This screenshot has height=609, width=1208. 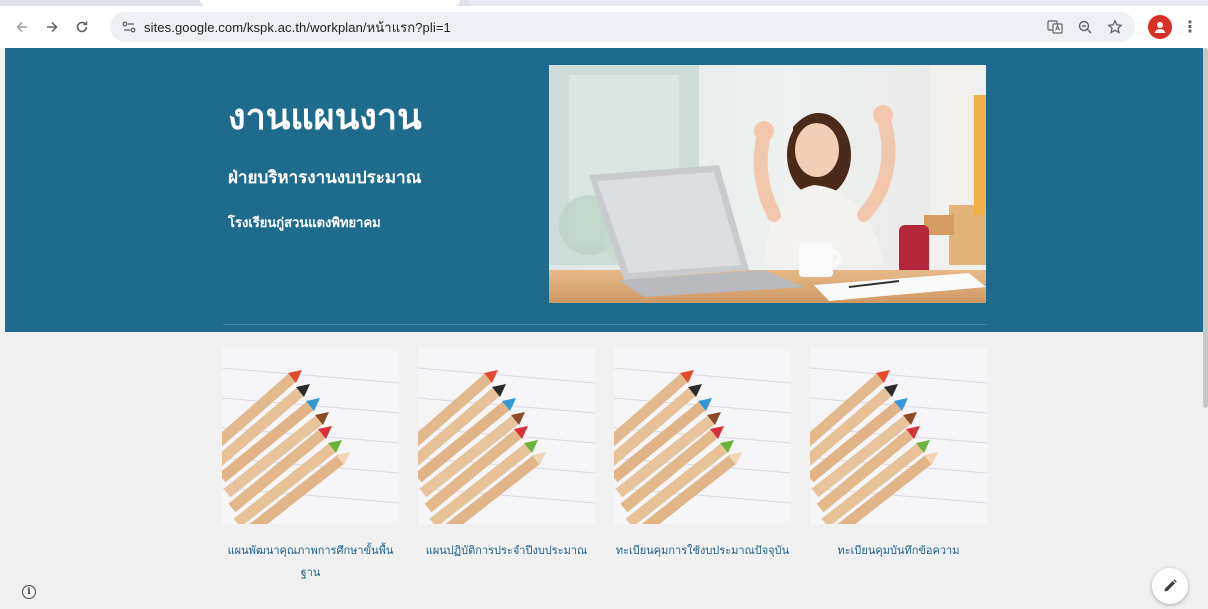 What do you see at coordinates (129, 27) in the screenshot?
I see `site-info-icon` at bounding box center [129, 27].